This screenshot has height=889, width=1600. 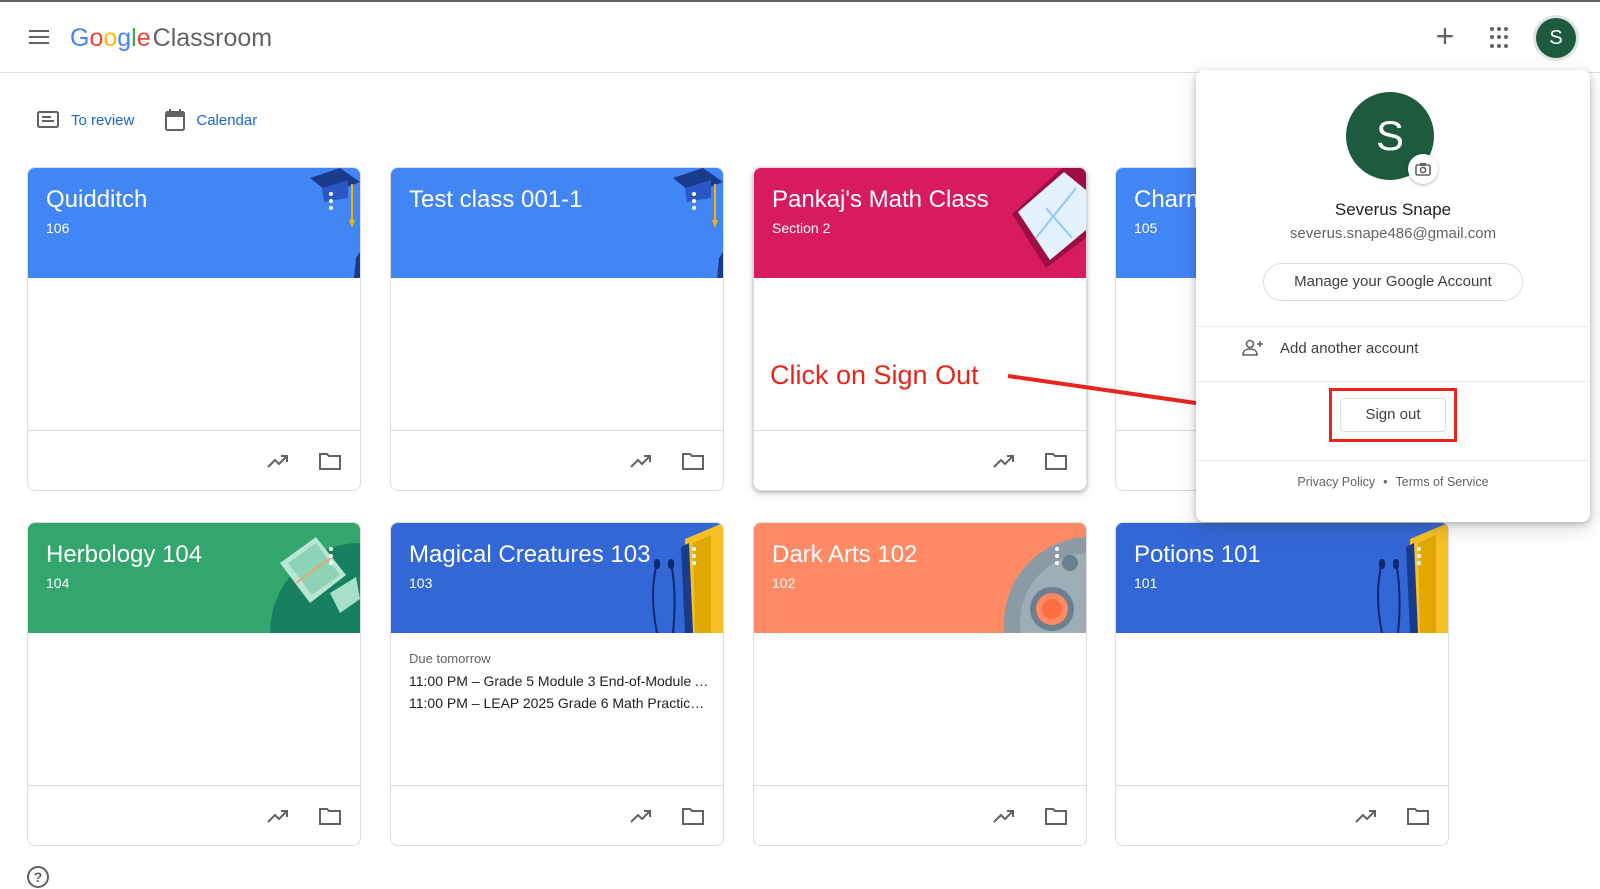 What do you see at coordinates (1393, 209) in the screenshot?
I see `account-name: Severus Snape` at bounding box center [1393, 209].